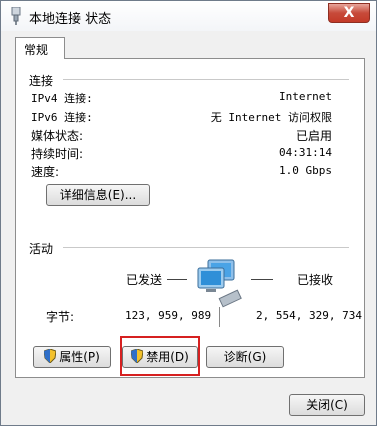 Image resolution: width=377 pixels, height=426 pixels. I want to click on ipv4-value: Internet, so click(305, 96).